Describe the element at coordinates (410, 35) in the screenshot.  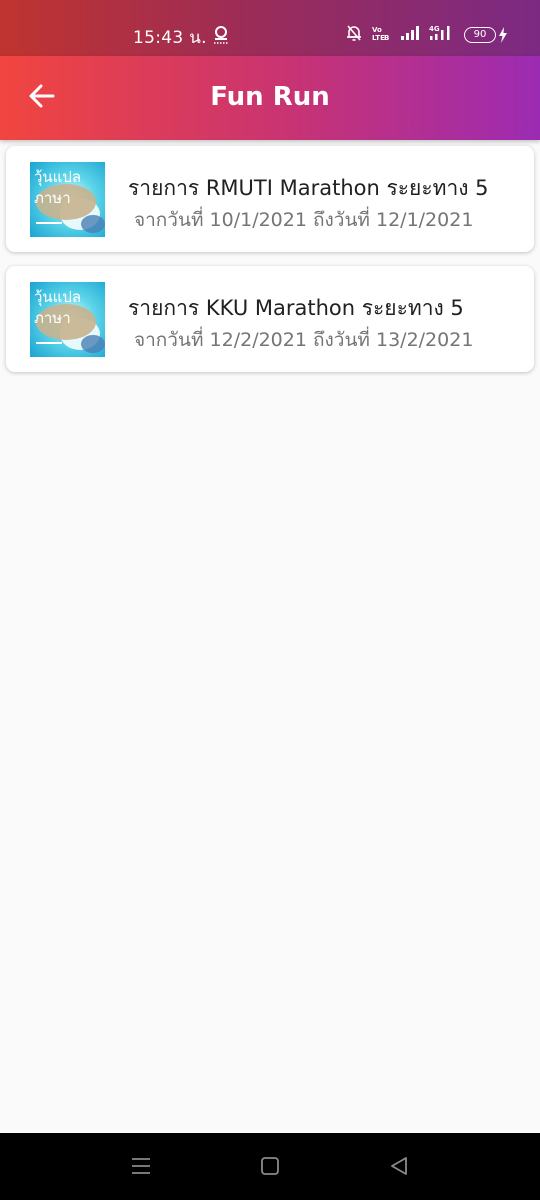
I see `signal-icon` at that location.